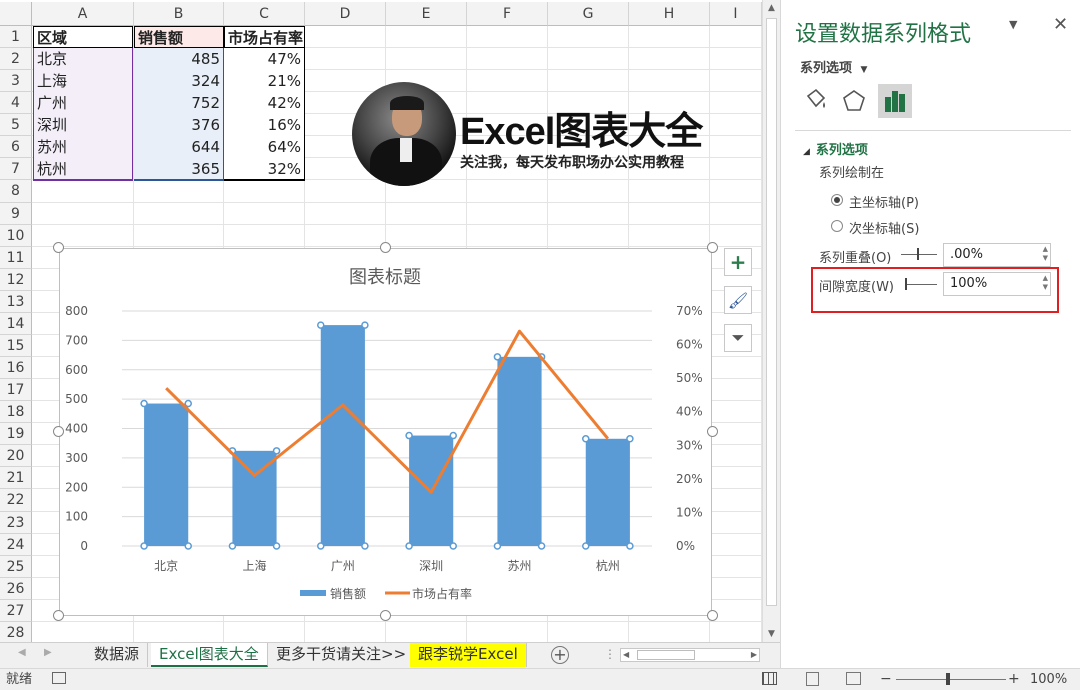 The height and width of the screenshot is (690, 1080). I want to click on row-header-18: 18, so click(16, 412).